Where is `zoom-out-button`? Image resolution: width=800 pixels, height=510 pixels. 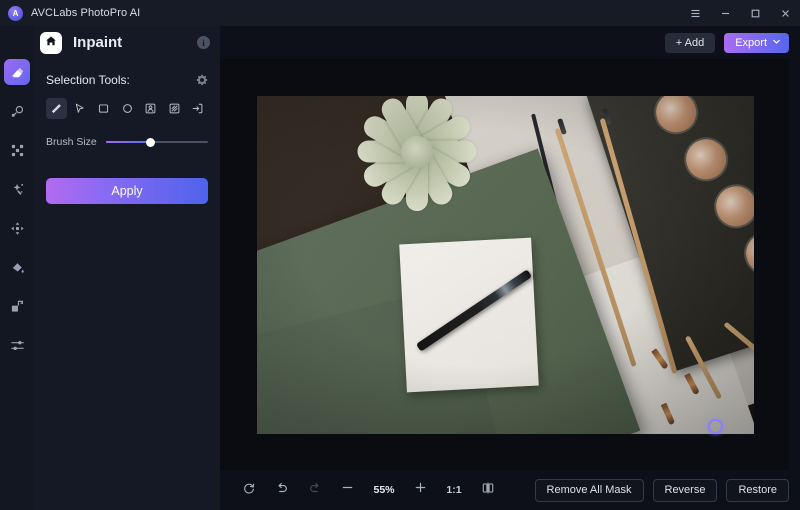
zoom-out-button is located at coordinates (347, 490).